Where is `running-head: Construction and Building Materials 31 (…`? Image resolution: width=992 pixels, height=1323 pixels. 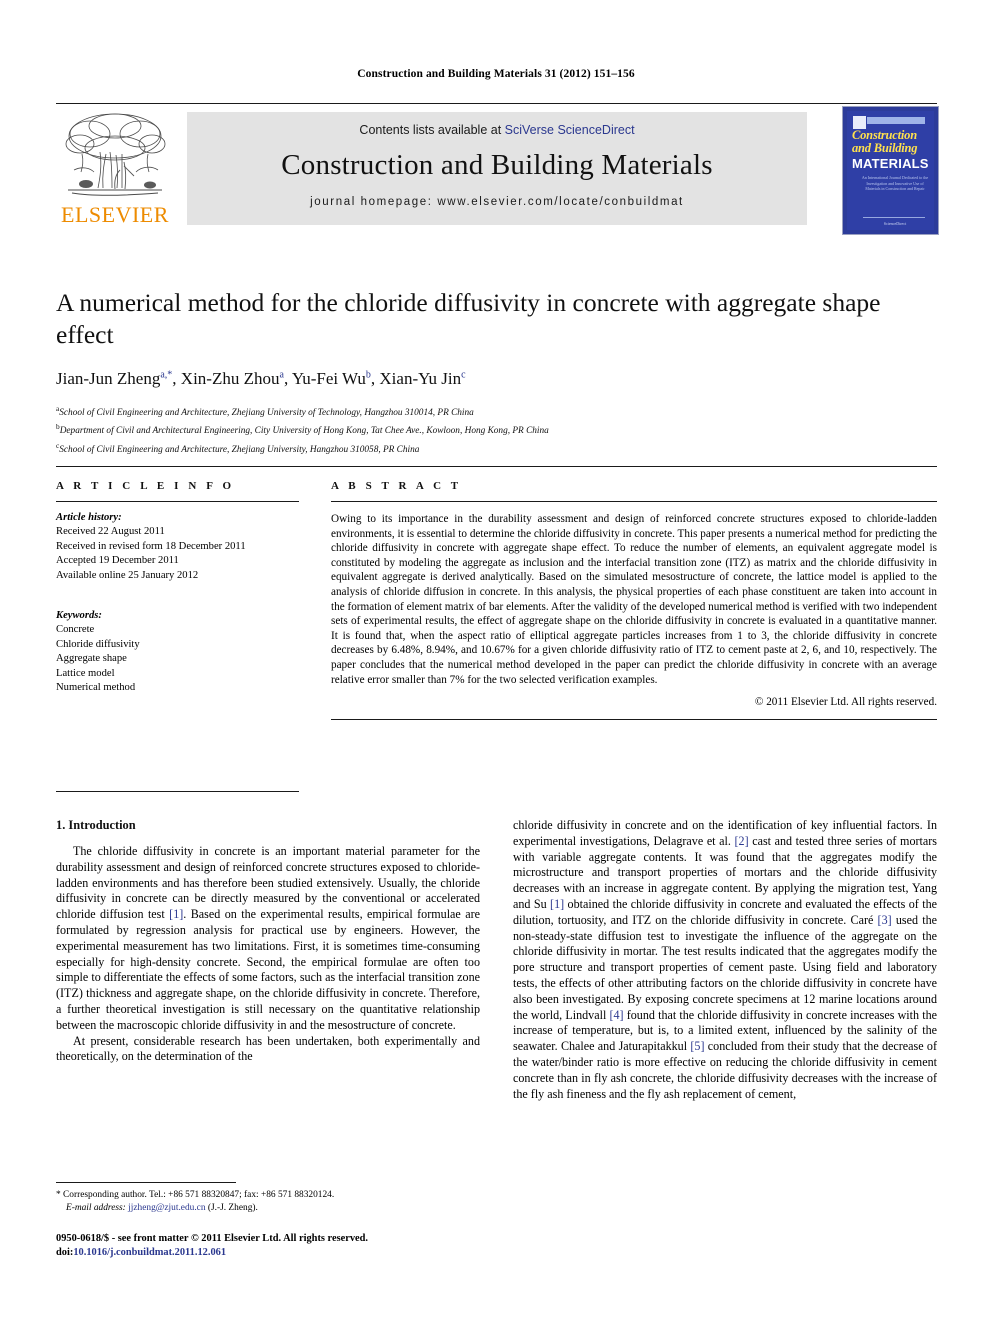
running-head: Construction and Building Materials 31 (… is located at coordinates (496, 74).